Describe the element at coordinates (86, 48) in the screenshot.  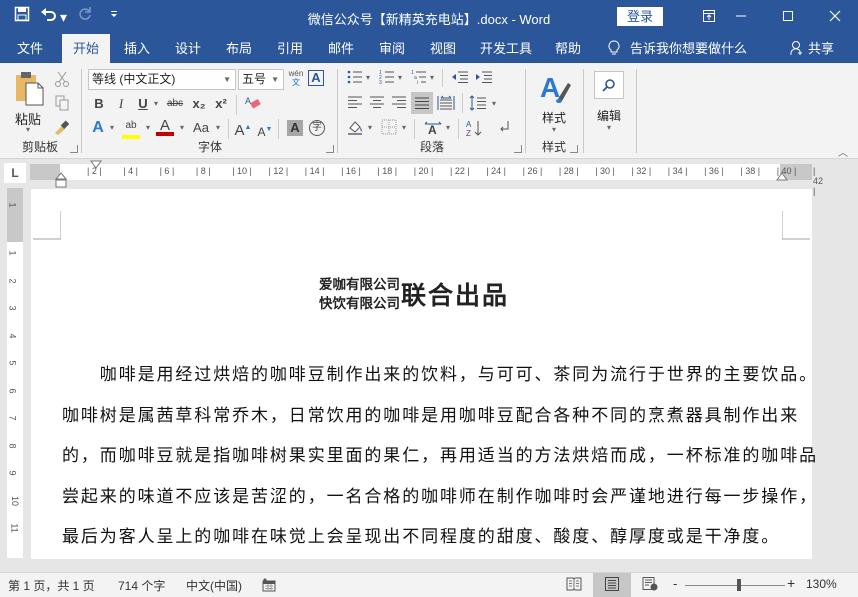
I see `tab-home: 开始` at that location.